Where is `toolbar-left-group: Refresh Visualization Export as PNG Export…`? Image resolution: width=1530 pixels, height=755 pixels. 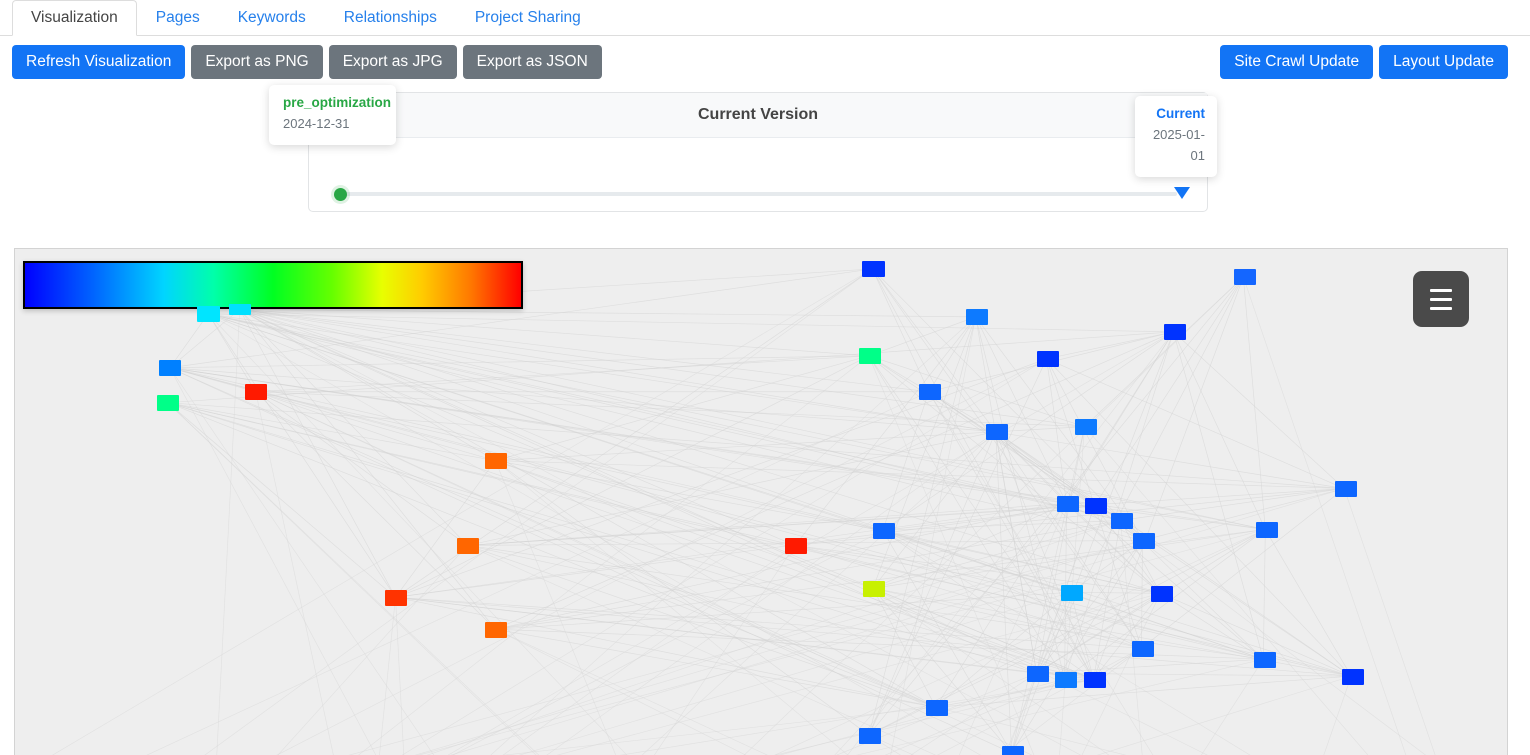 toolbar-left-group: Refresh Visualization Export as PNG Export… is located at coordinates (307, 61).